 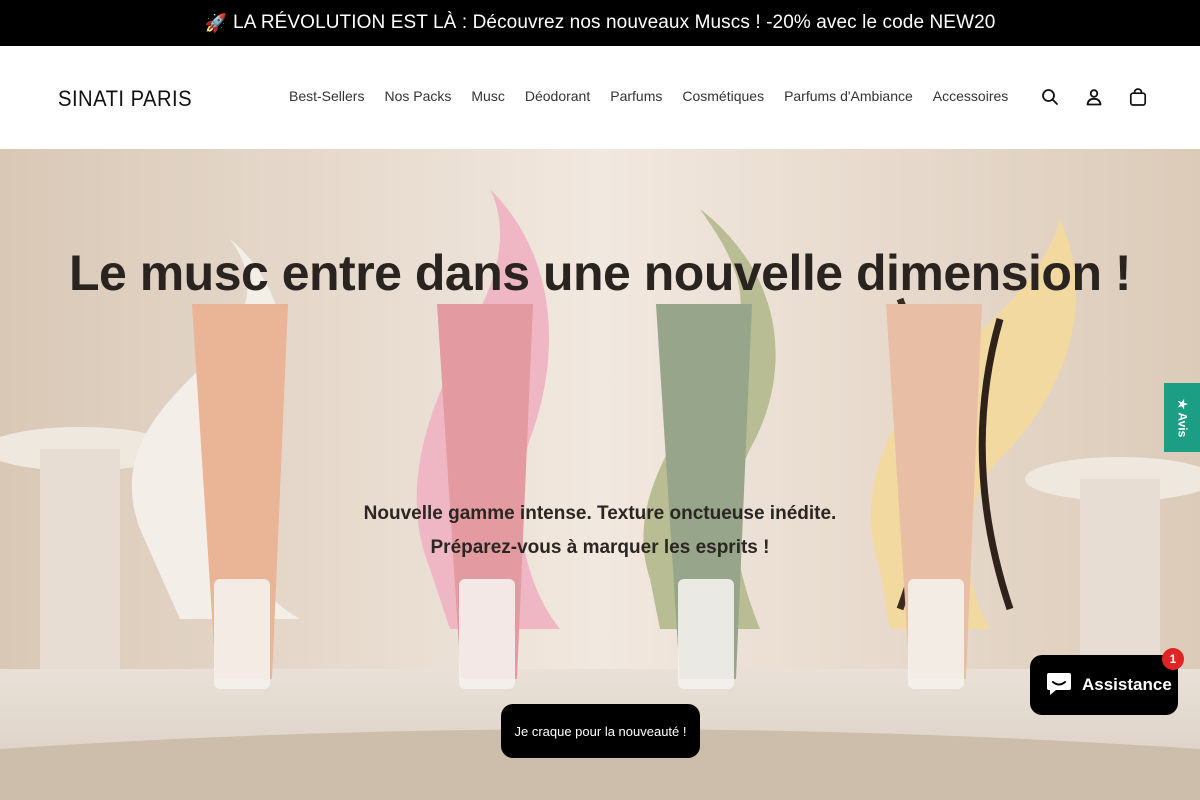 I want to click on chat-button: Assistance, so click(x=1104, y=685).